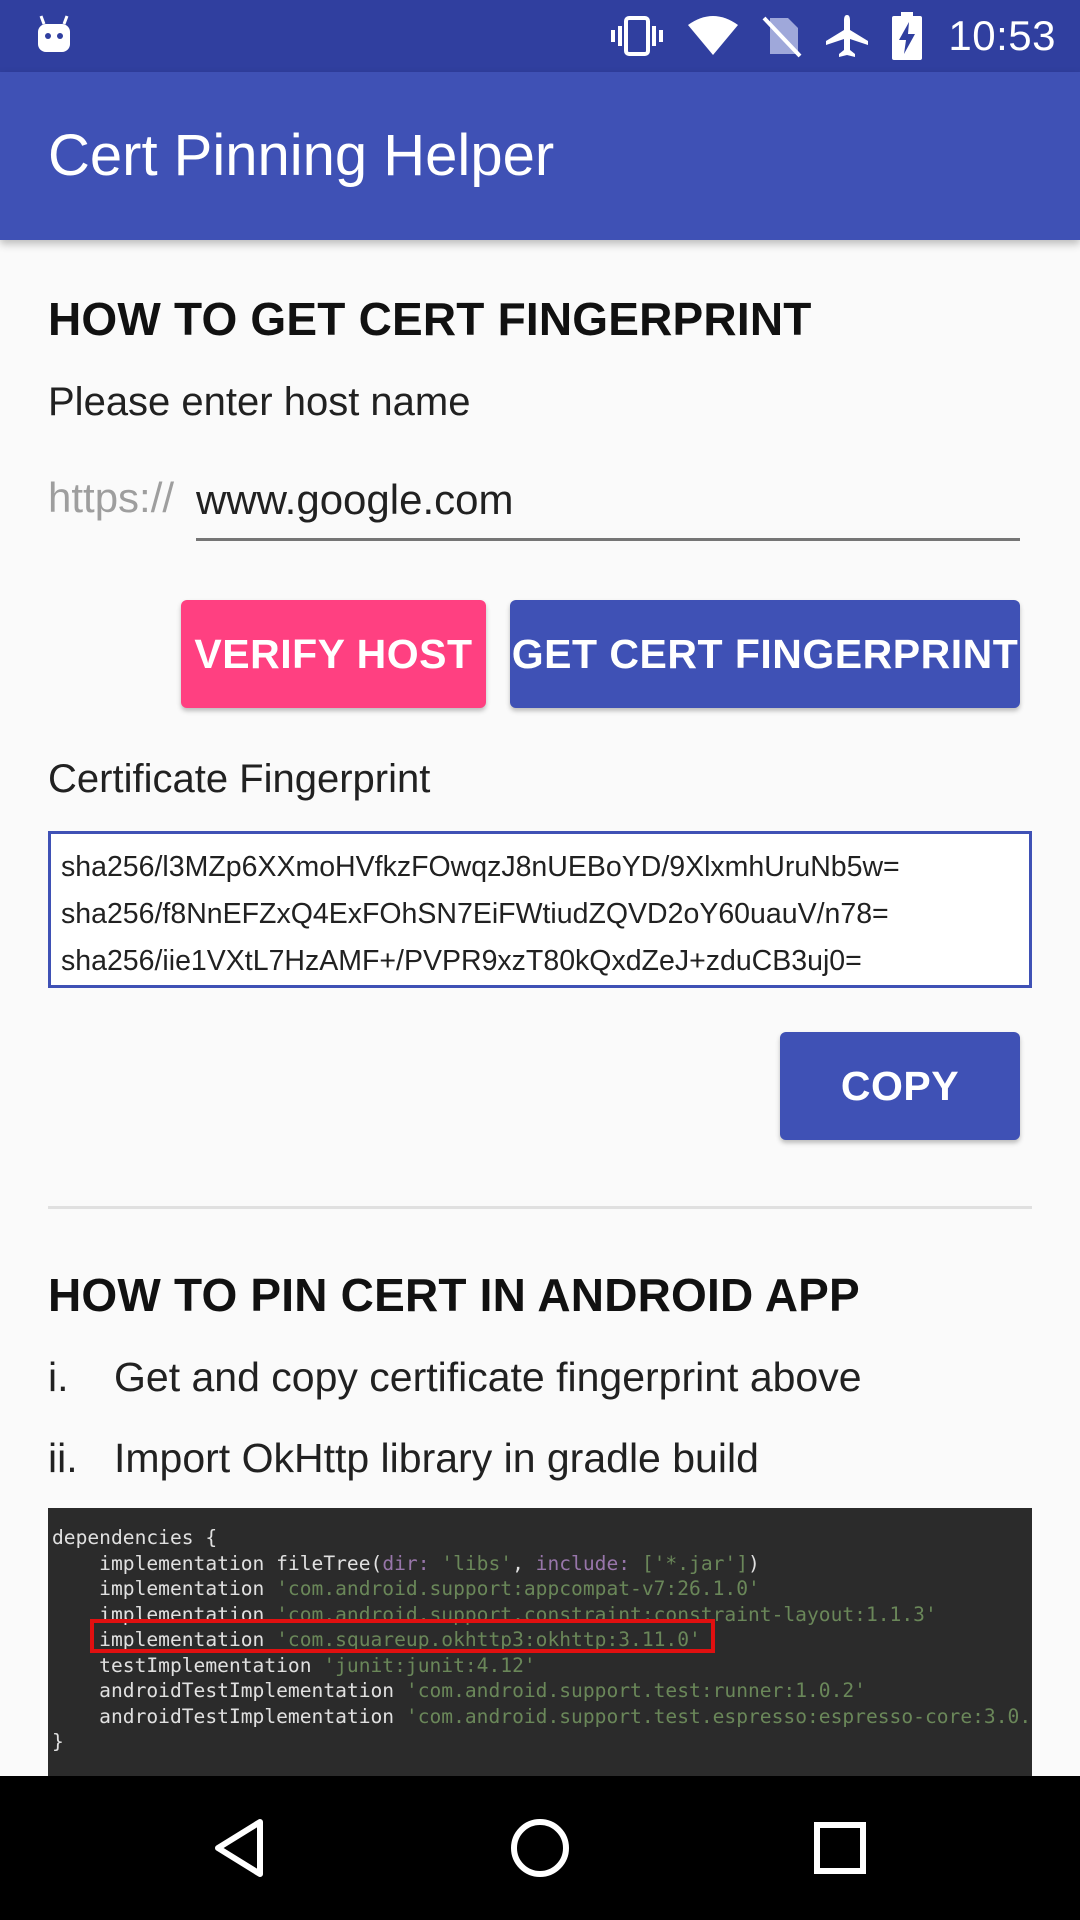 The image size is (1080, 1920). Describe the element at coordinates (301, 155) in the screenshot. I see `app-title: Cert Pinning Helper` at that location.